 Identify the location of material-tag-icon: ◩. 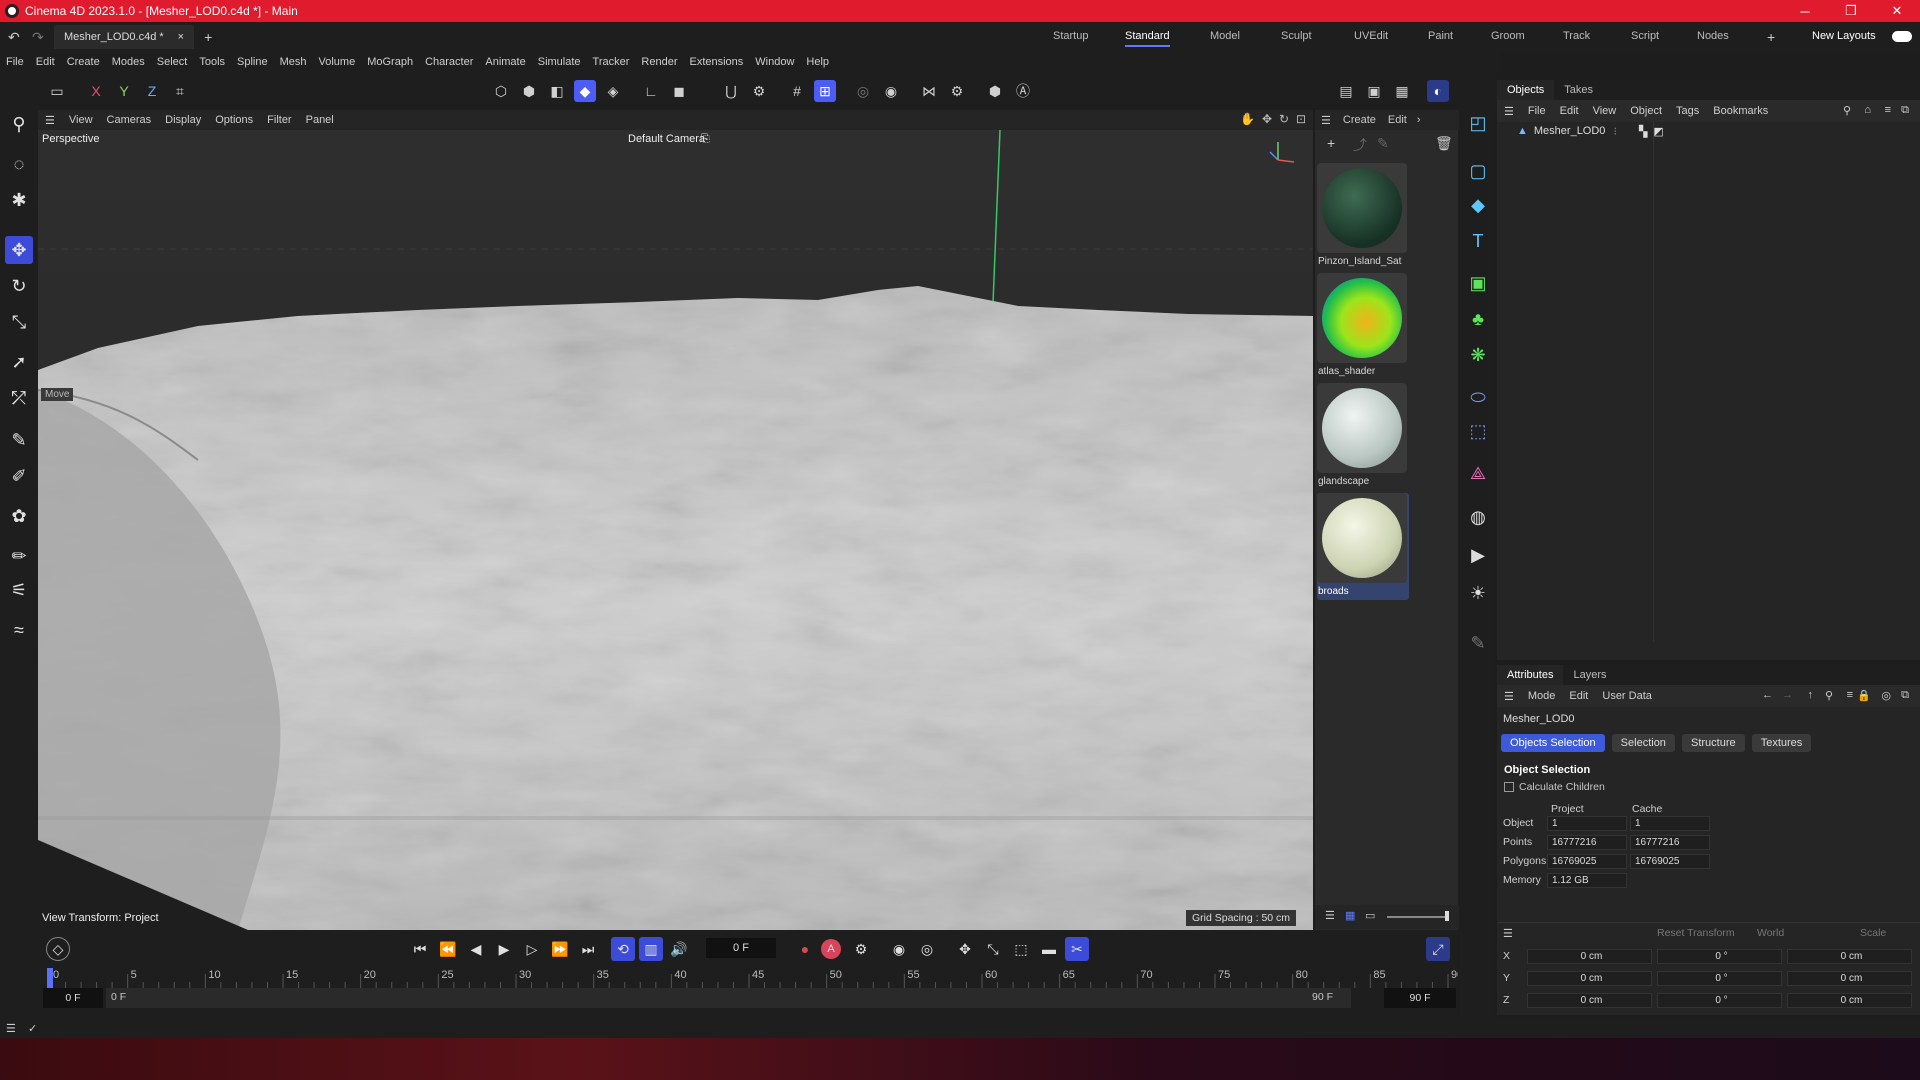
(1658, 131).